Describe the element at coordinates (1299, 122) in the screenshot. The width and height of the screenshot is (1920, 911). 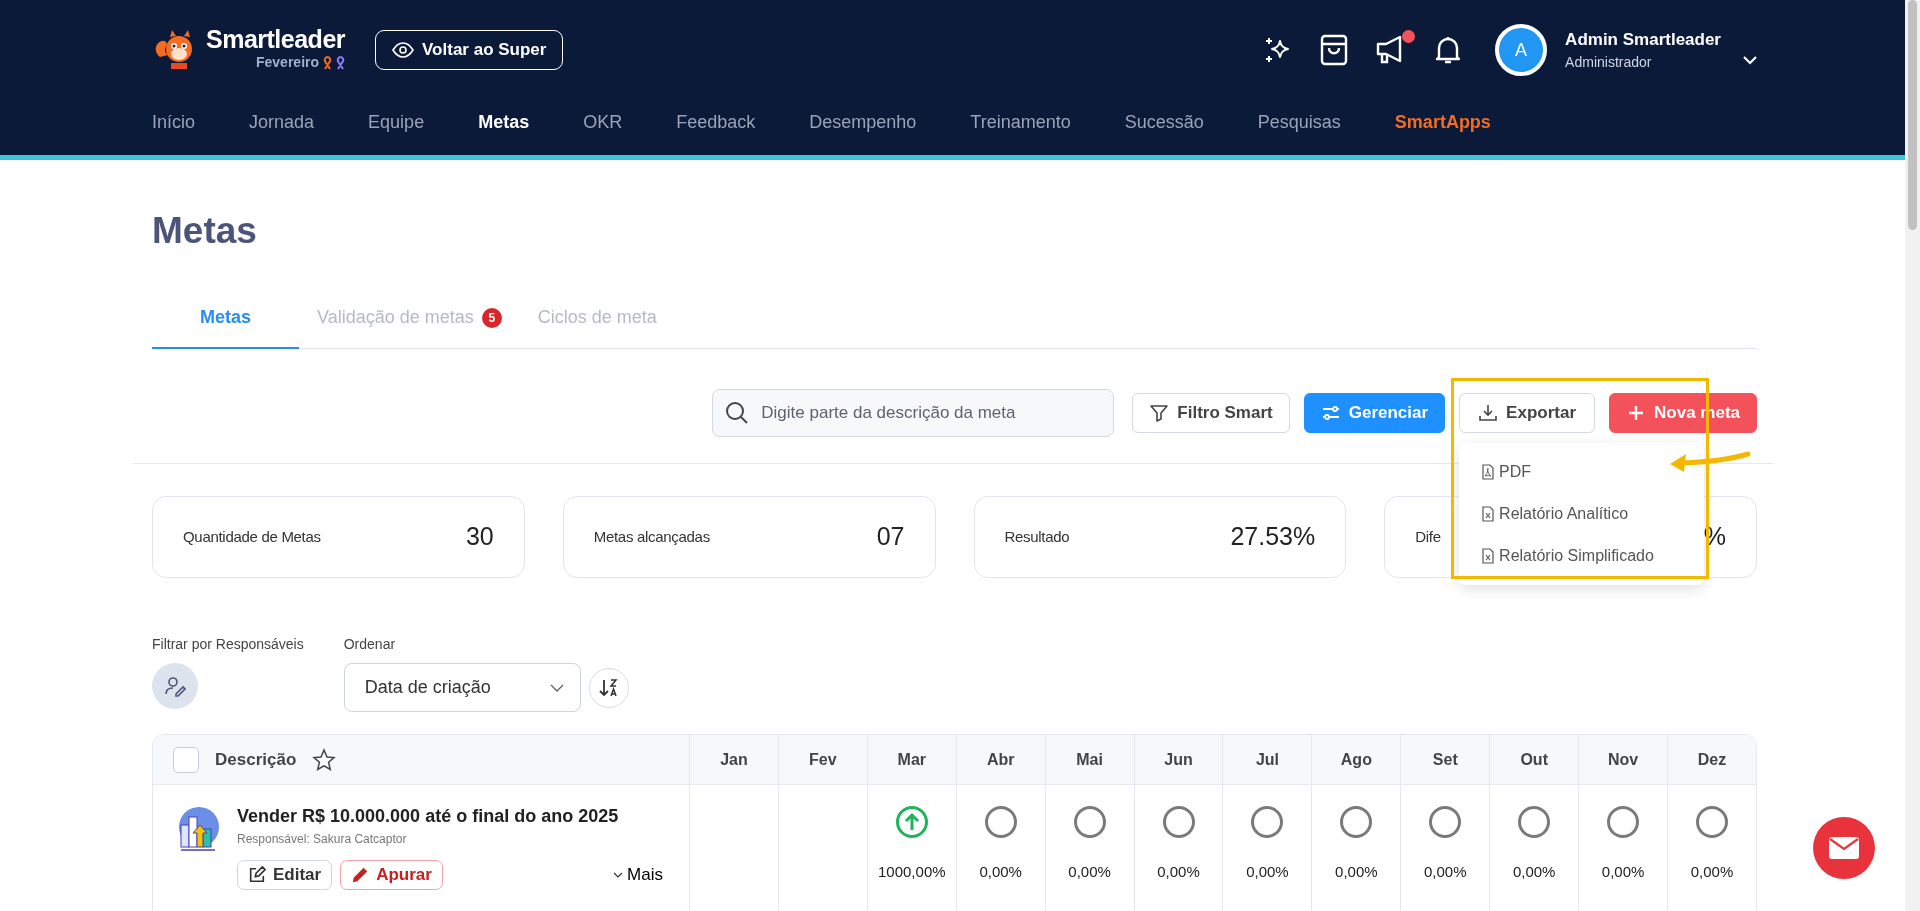
I see `nav-link: Pesquisas` at that location.